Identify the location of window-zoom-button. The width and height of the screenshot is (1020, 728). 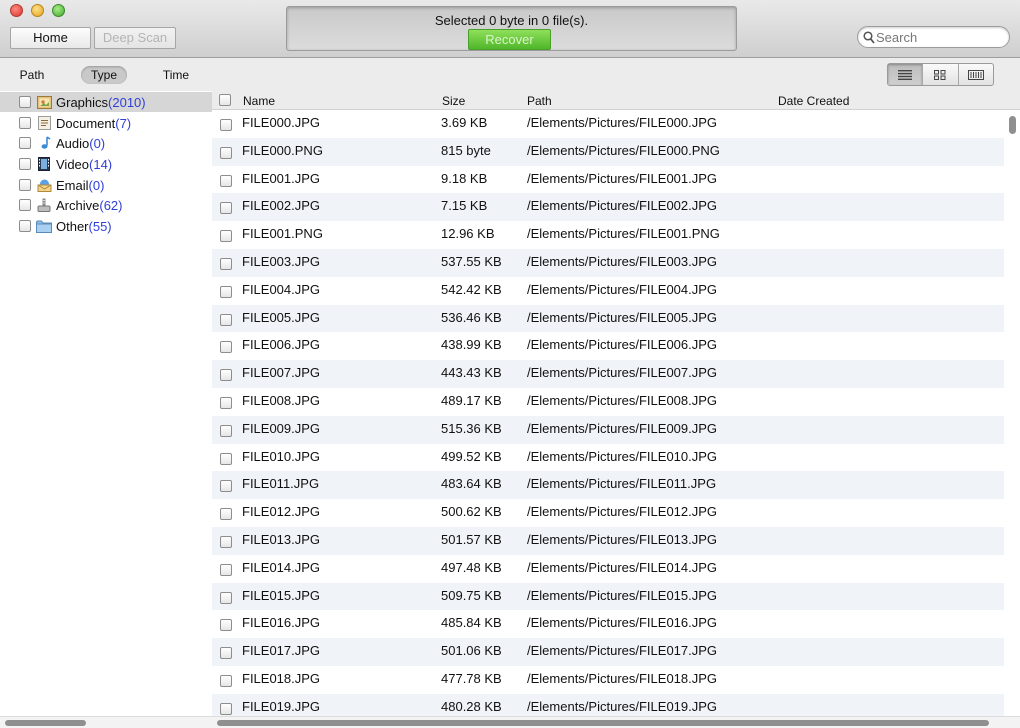
(58, 10).